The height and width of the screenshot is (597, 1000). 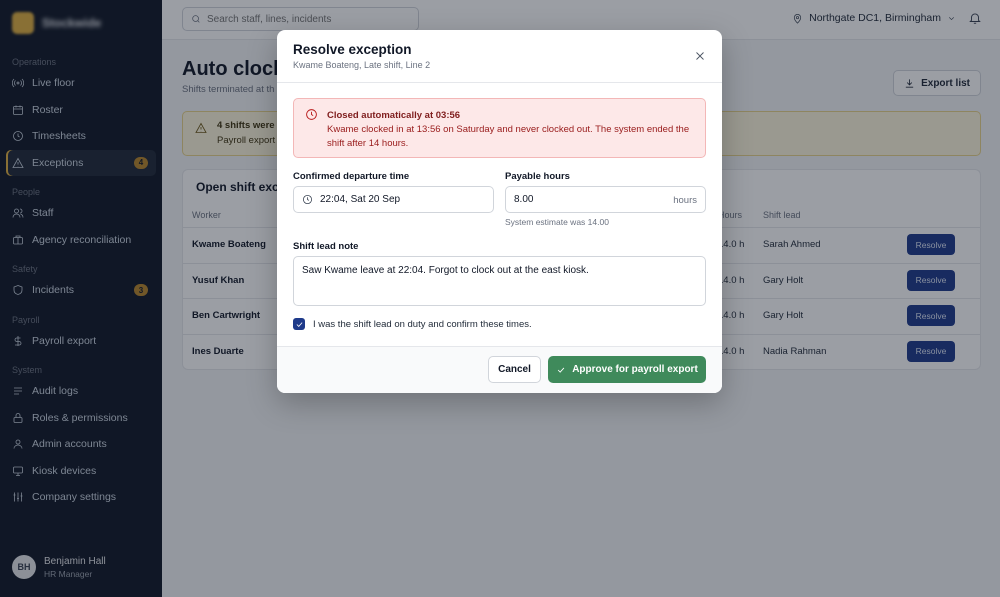 I want to click on dialog-title: Resolve exception, so click(x=352, y=49).